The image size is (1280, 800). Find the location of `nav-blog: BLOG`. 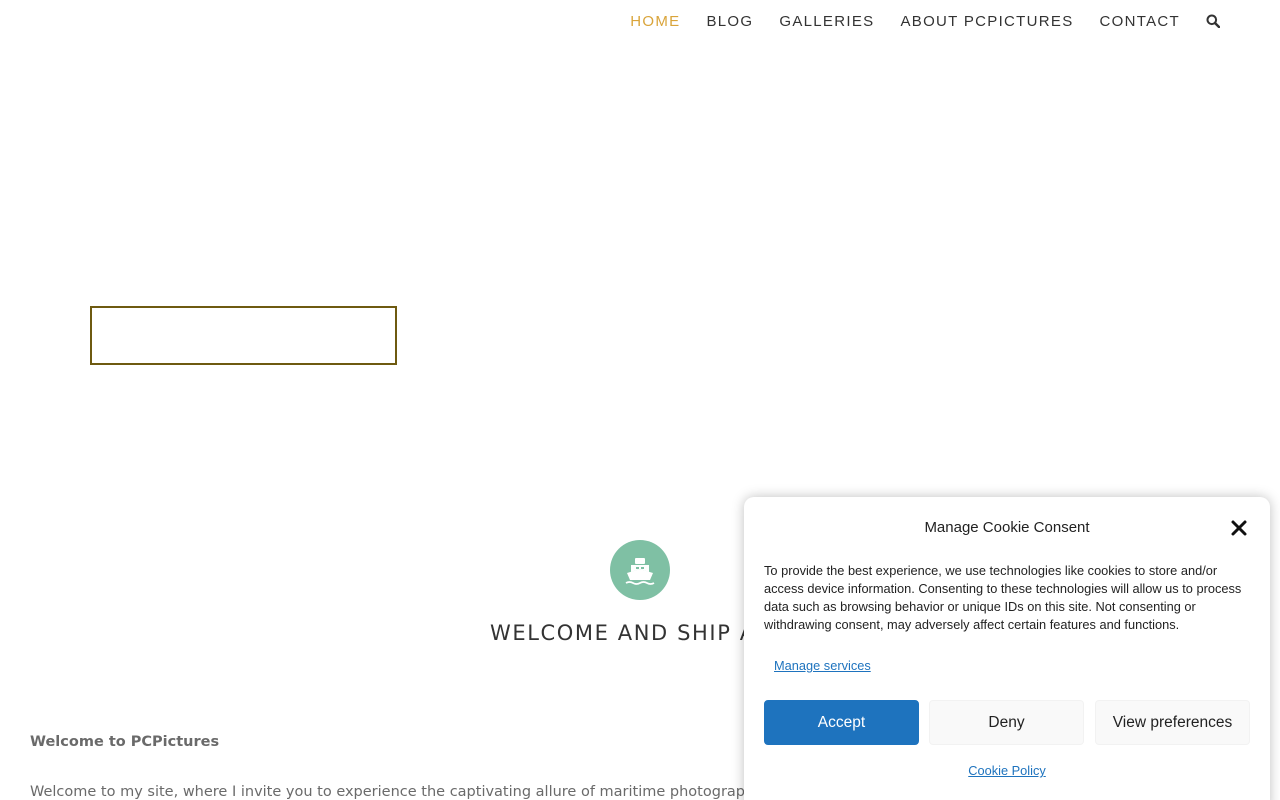

nav-blog: BLOG is located at coordinates (729, 21).